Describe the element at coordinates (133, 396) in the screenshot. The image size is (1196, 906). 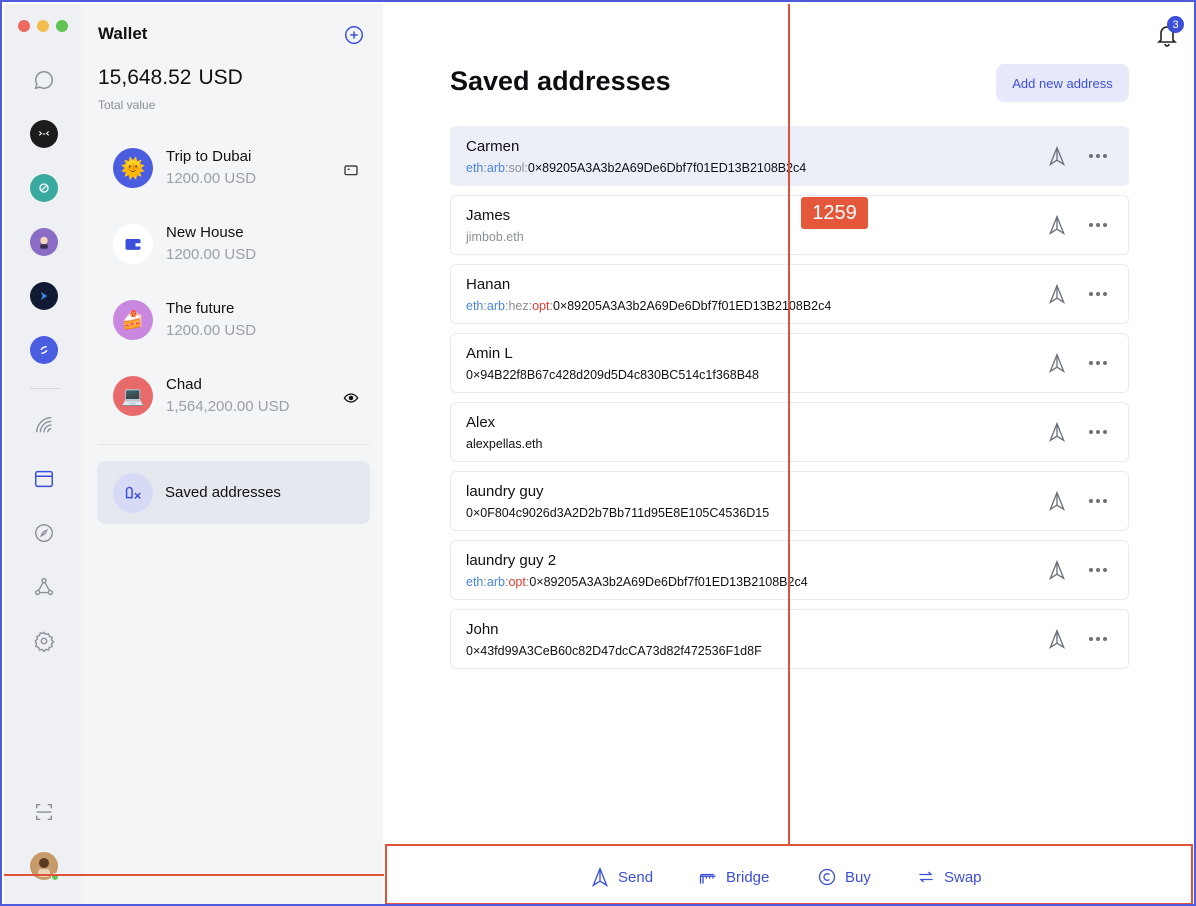
I see `account-avatar: 💻` at that location.